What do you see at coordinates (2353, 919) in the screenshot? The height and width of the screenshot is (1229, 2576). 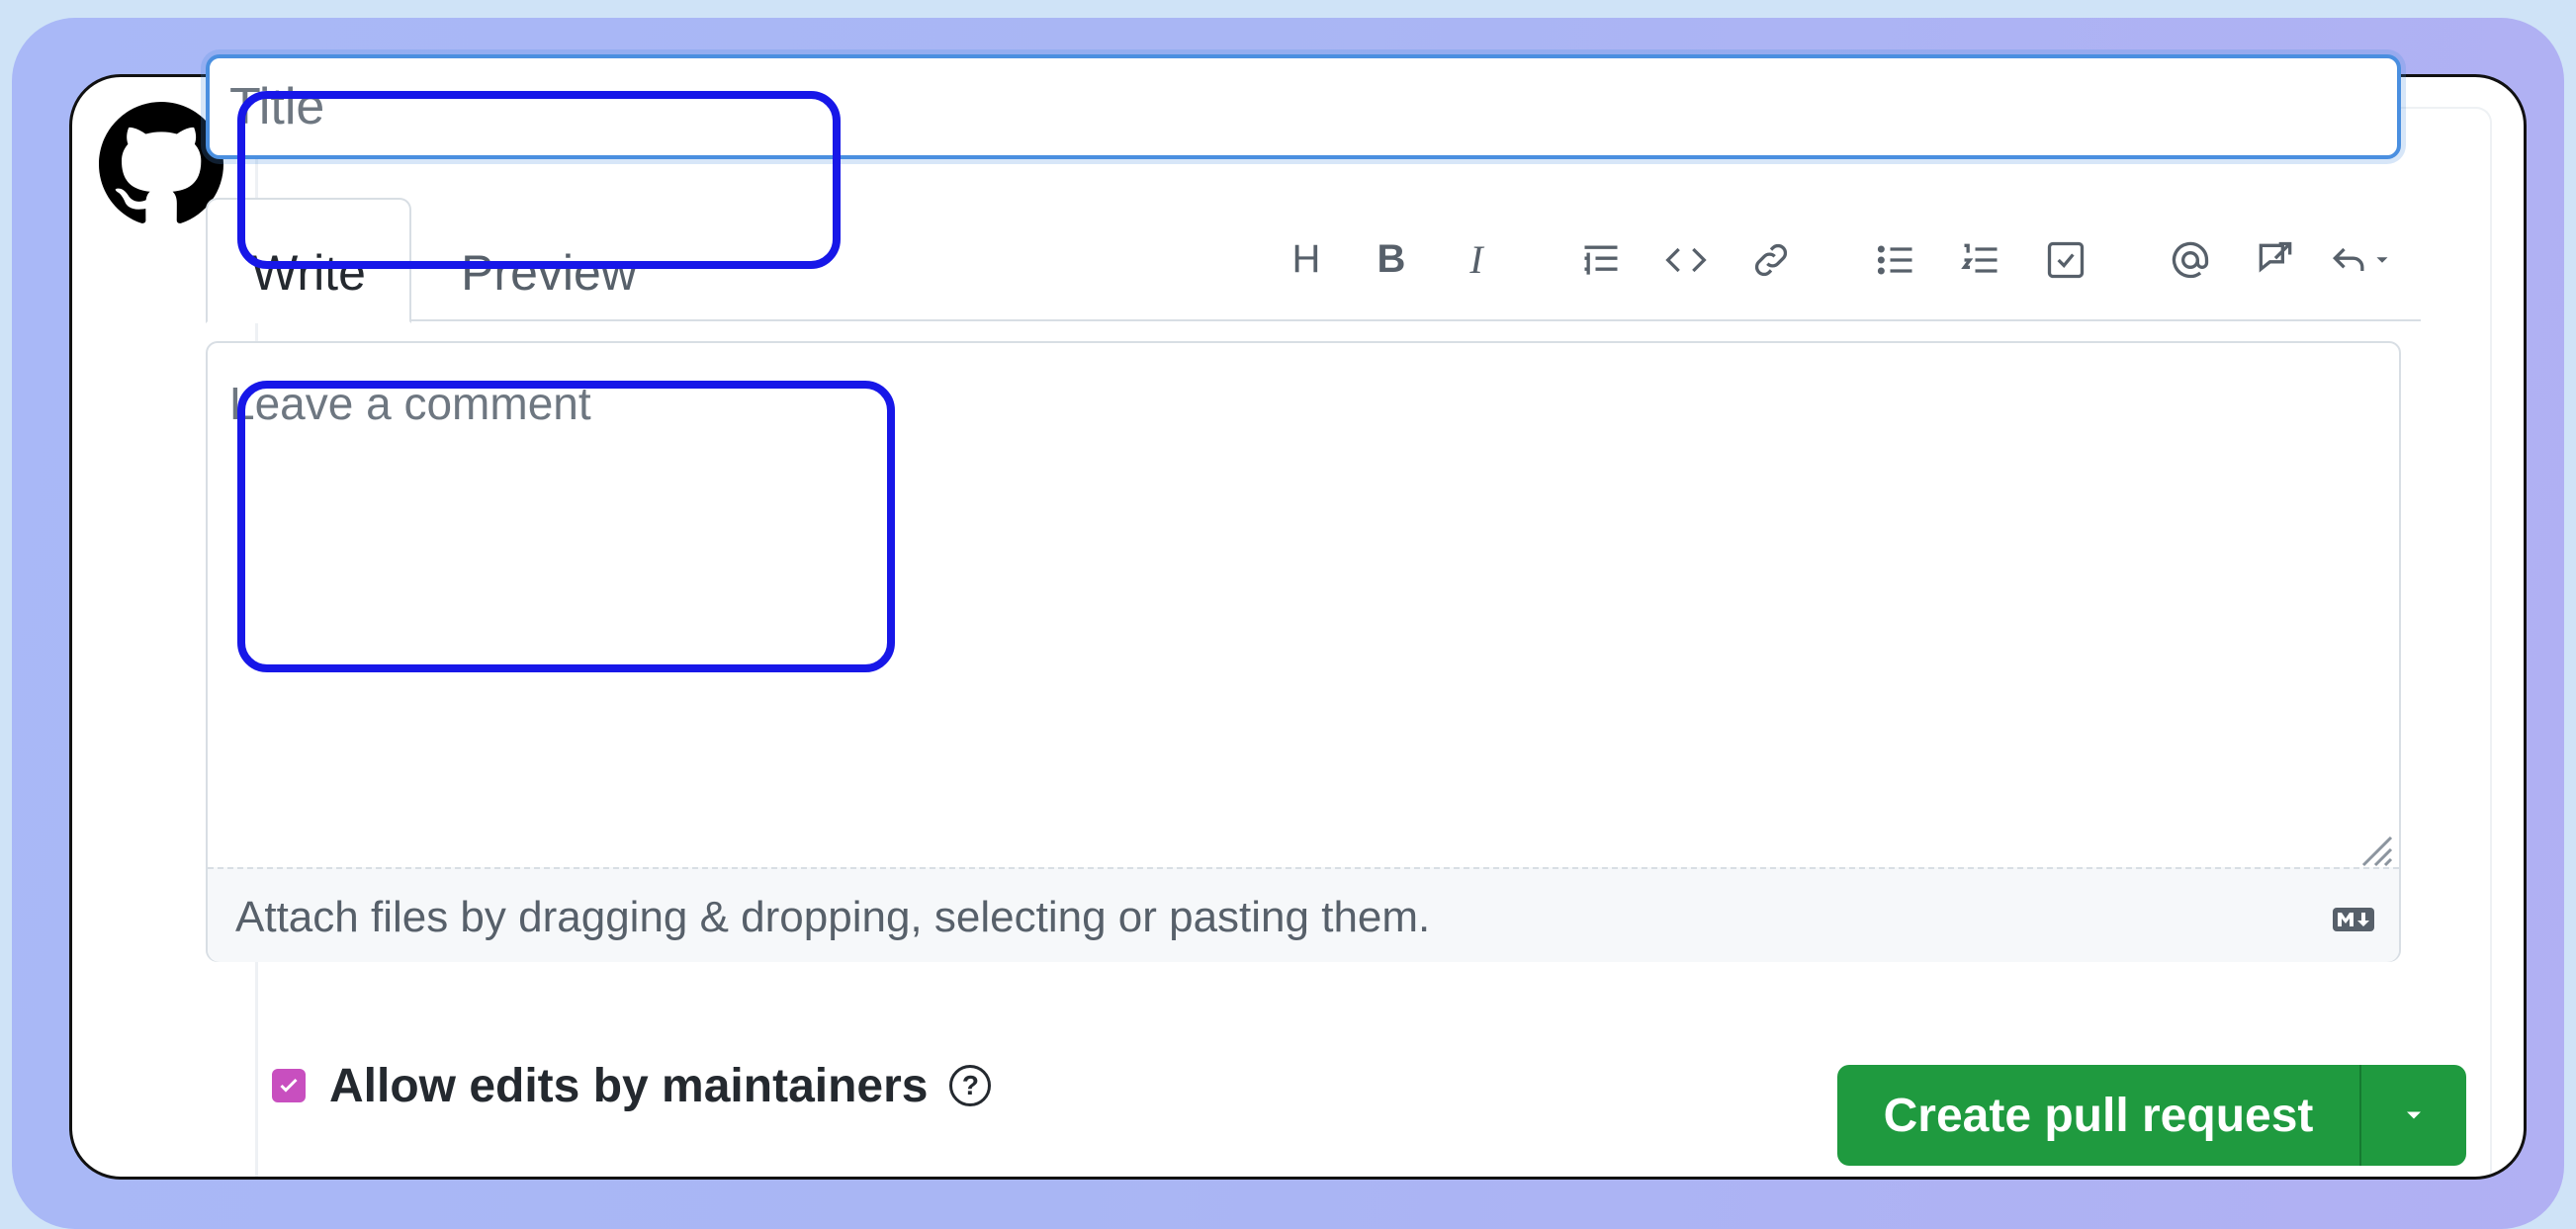 I see `markdown-icon` at bounding box center [2353, 919].